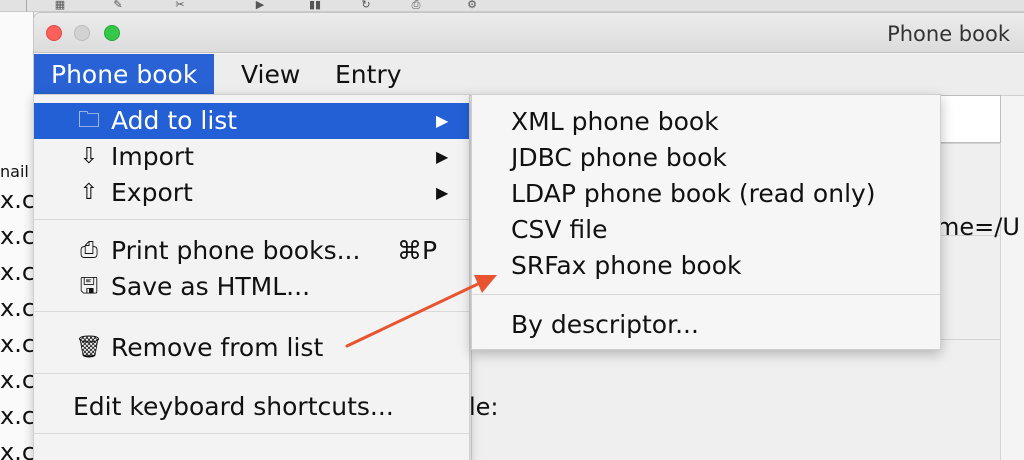  I want to click on submenu-item-csv-file: CSV file, so click(706, 230).